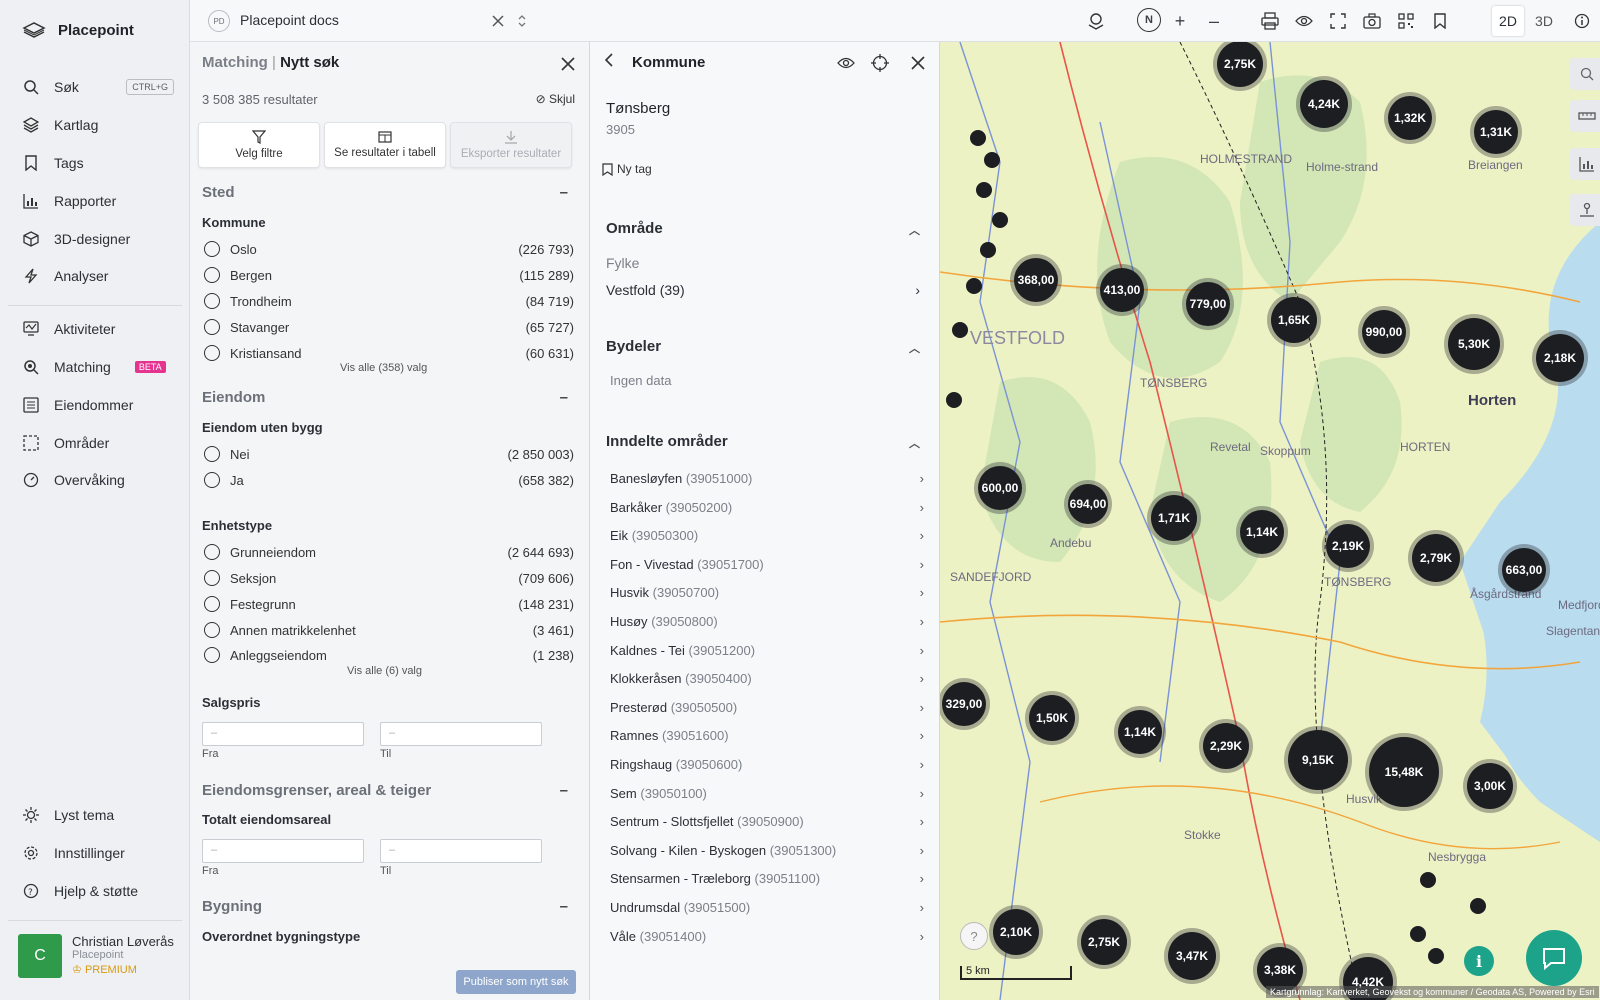  What do you see at coordinates (98, 405) in the screenshot?
I see `sidebar-item-eiendommer: Eiendommer` at bounding box center [98, 405].